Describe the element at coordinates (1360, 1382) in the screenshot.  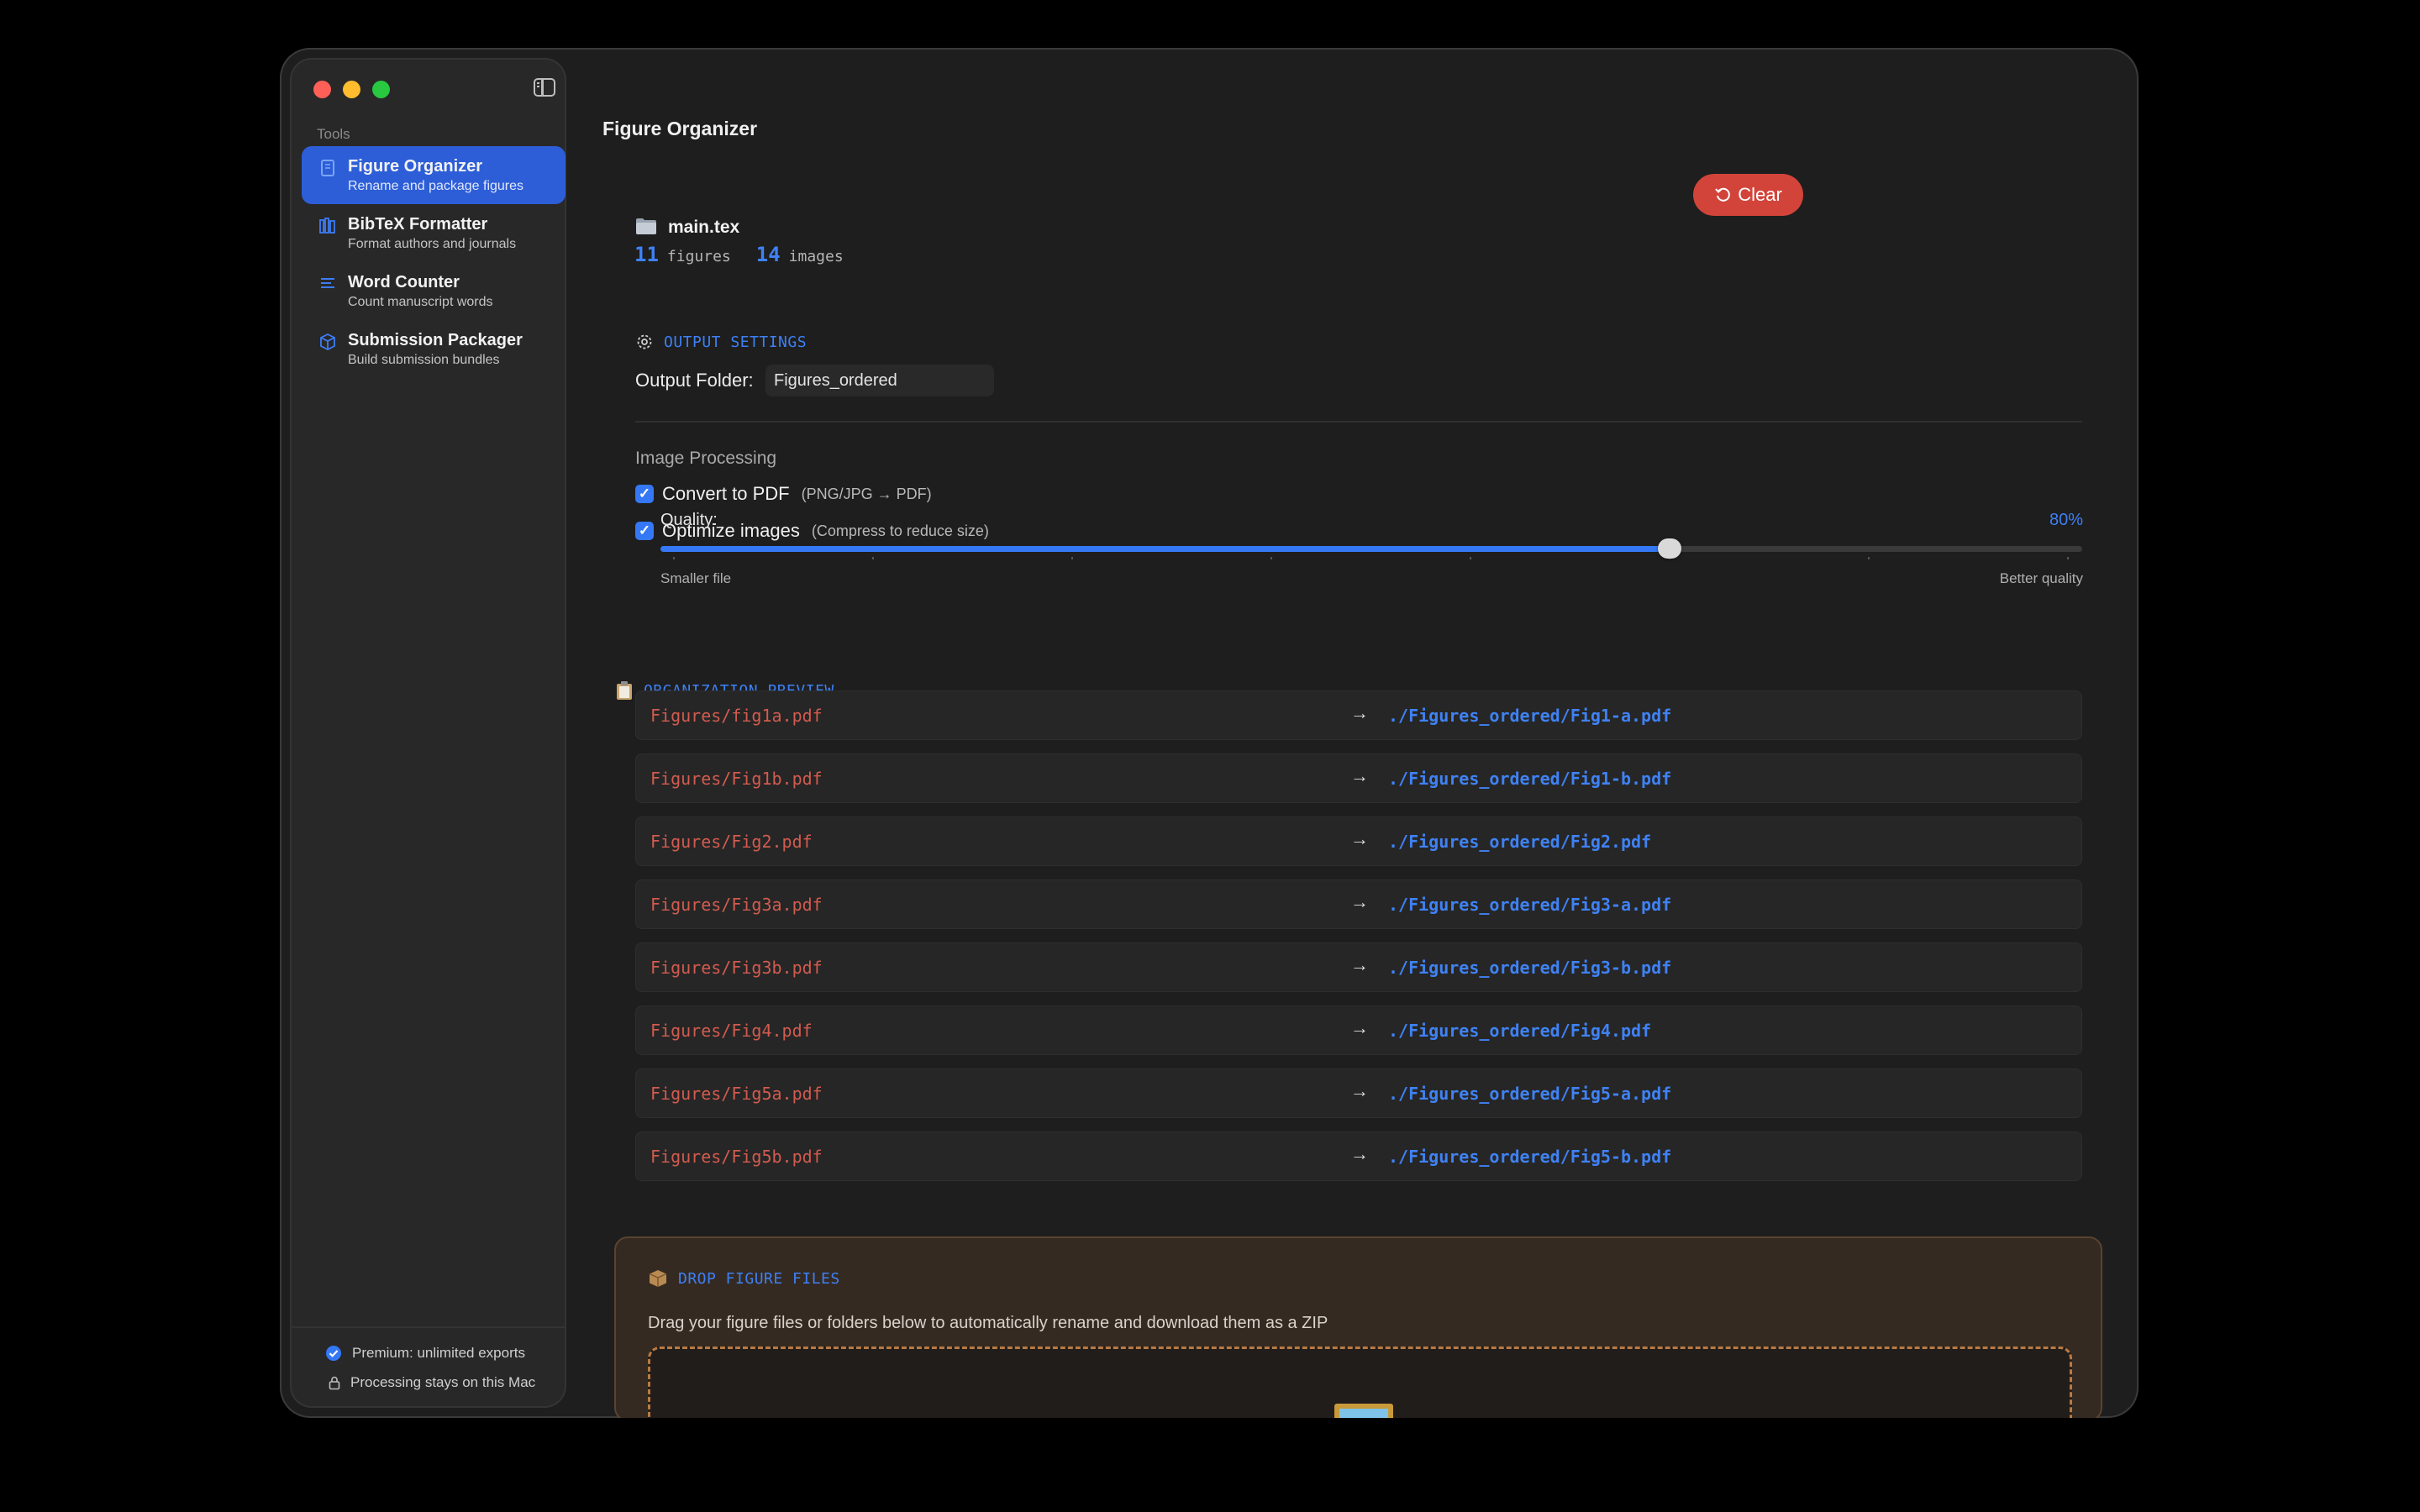
I see `drop-zone` at that location.